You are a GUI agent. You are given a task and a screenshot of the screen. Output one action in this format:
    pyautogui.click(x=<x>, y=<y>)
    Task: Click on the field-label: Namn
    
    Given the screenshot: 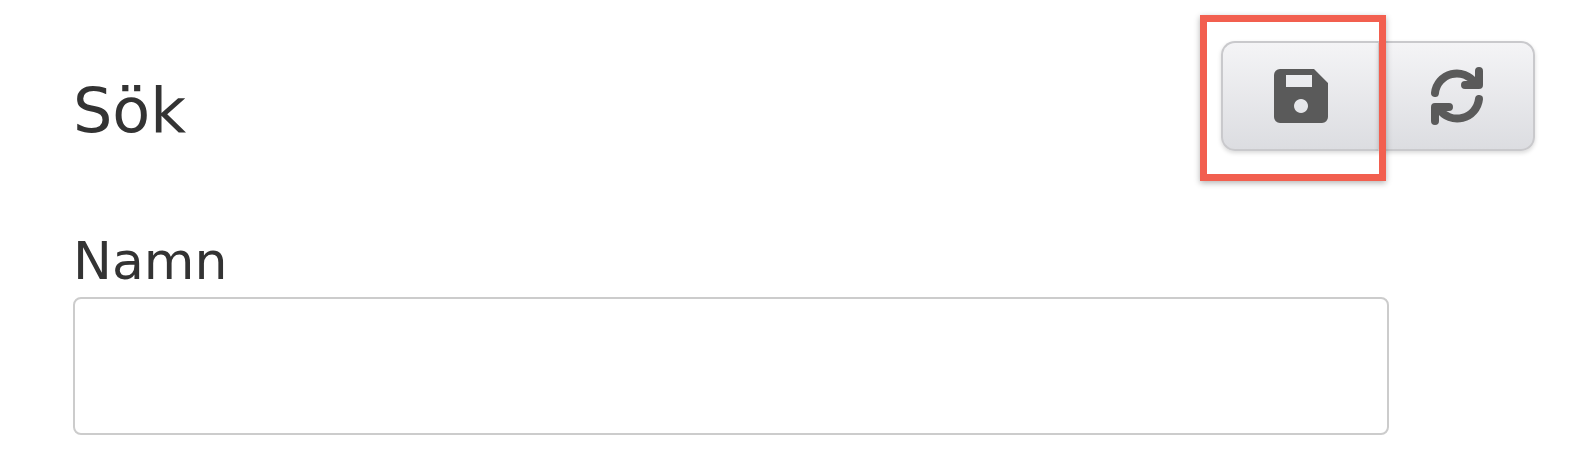 What is the action you would take?
    pyautogui.click(x=151, y=261)
    